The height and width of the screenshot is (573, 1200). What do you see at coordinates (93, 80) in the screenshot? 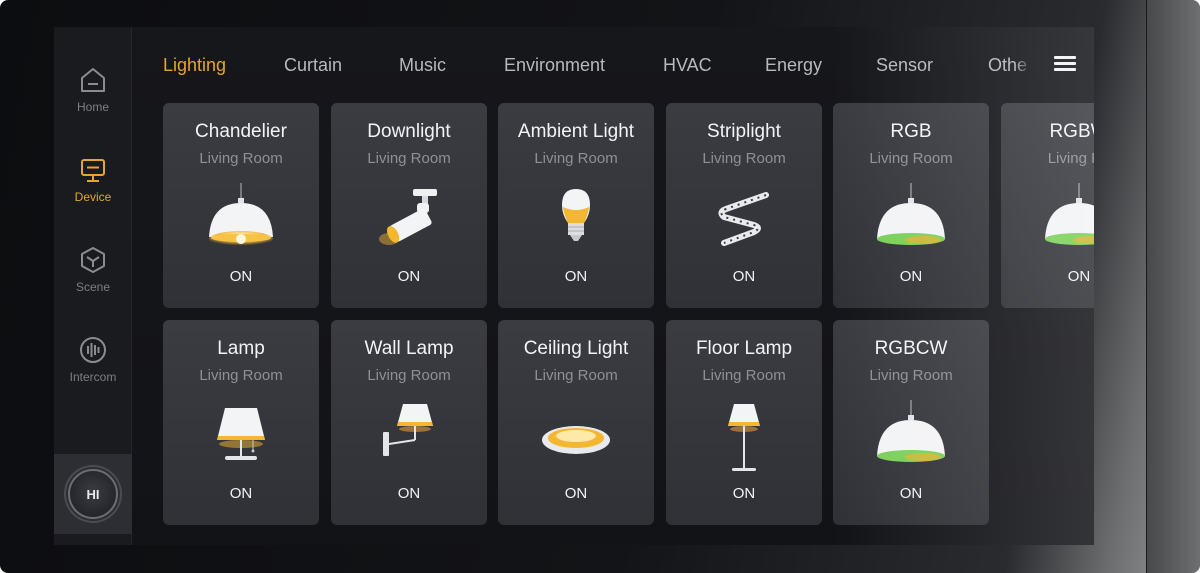
I see `home-icon` at bounding box center [93, 80].